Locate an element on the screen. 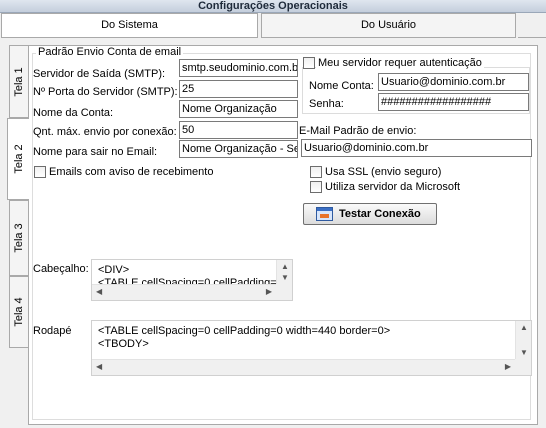 The height and width of the screenshot is (428, 546). side-tab-label: Tela 2 is located at coordinates (18, 159).